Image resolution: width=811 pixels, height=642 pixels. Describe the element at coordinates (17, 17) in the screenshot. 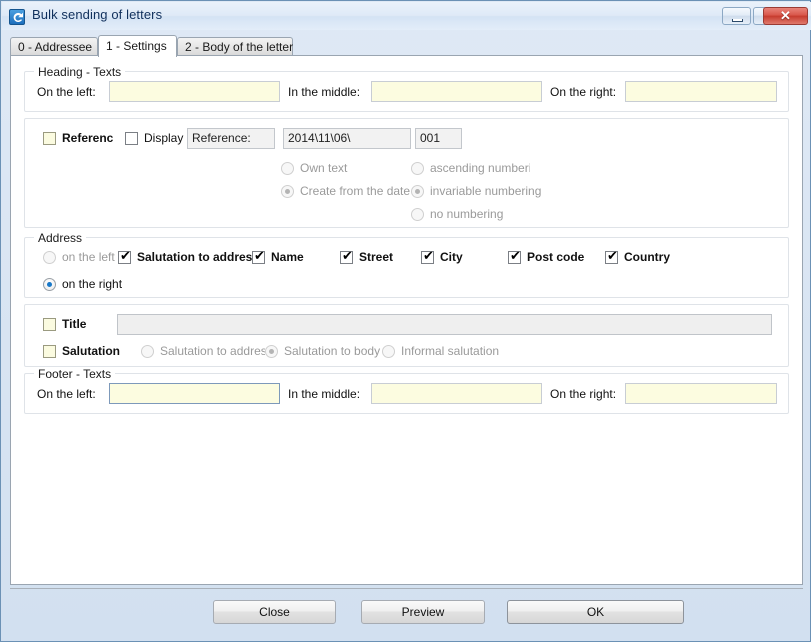

I see `app-swirl-icon` at that location.